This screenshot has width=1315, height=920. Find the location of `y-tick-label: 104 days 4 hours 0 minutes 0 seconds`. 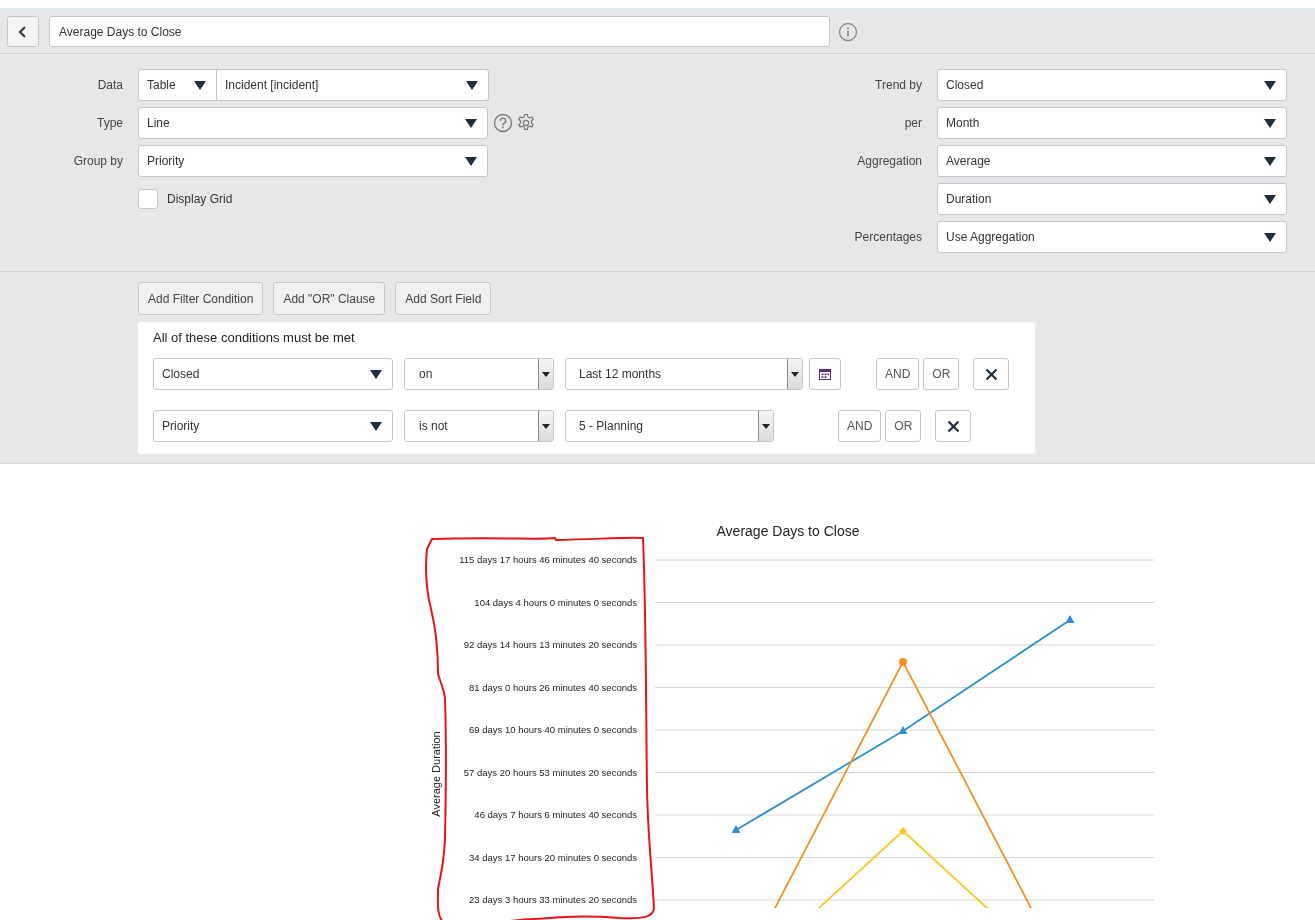

y-tick-label: 104 days 4 hours 0 minutes 0 seconds is located at coordinates (555, 602).